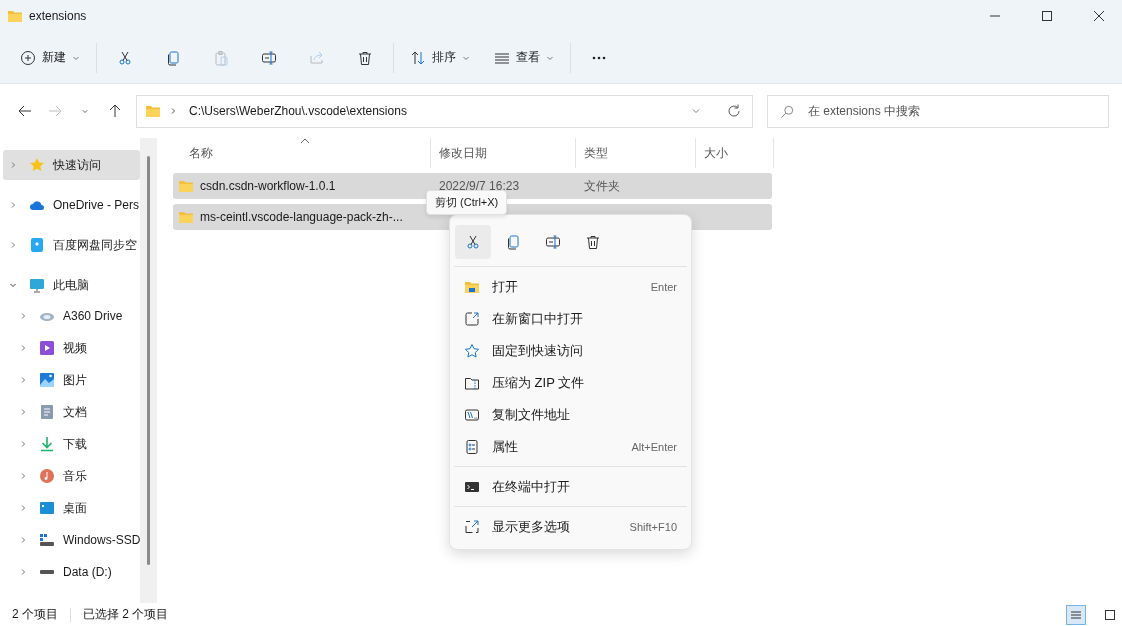 This screenshot has height=626, width=1122. I want to click on item-count: 2 个项目, so click(35, 614).